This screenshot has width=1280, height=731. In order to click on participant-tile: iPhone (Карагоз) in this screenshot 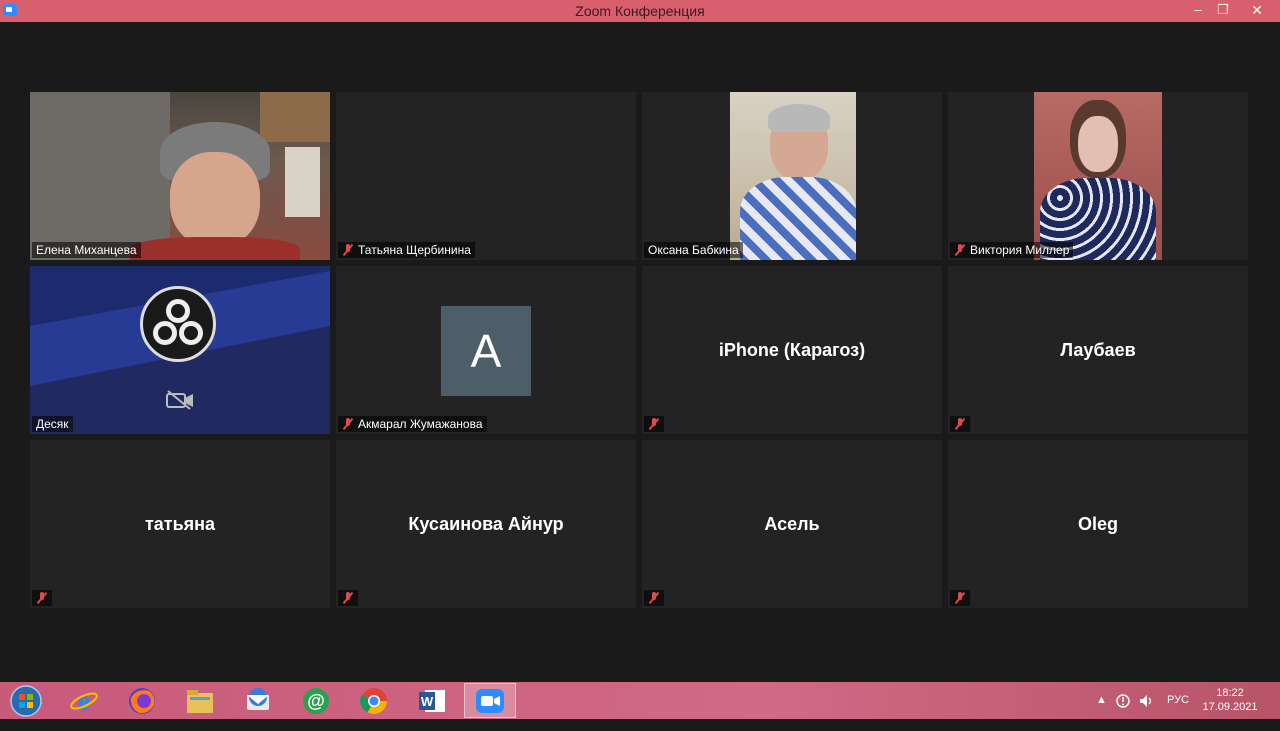, I will do `click(792, 350)`.